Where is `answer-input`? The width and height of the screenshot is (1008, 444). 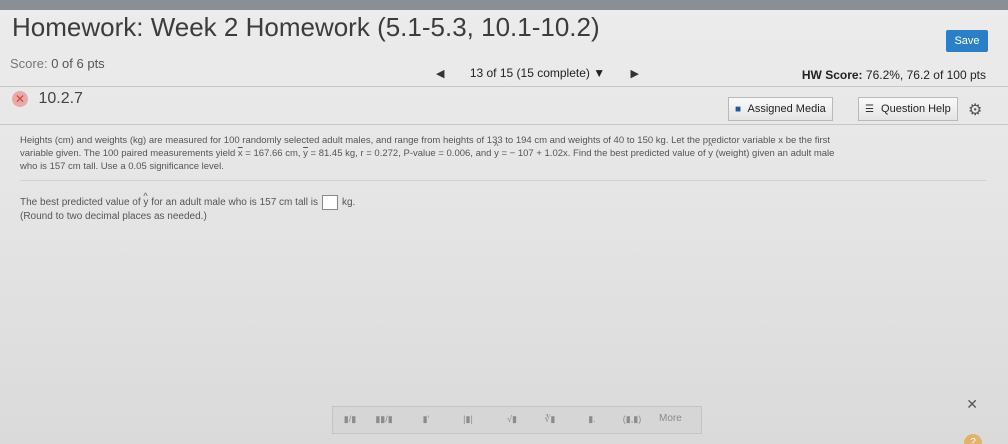 answer-input is located at coordinates (329, 202).